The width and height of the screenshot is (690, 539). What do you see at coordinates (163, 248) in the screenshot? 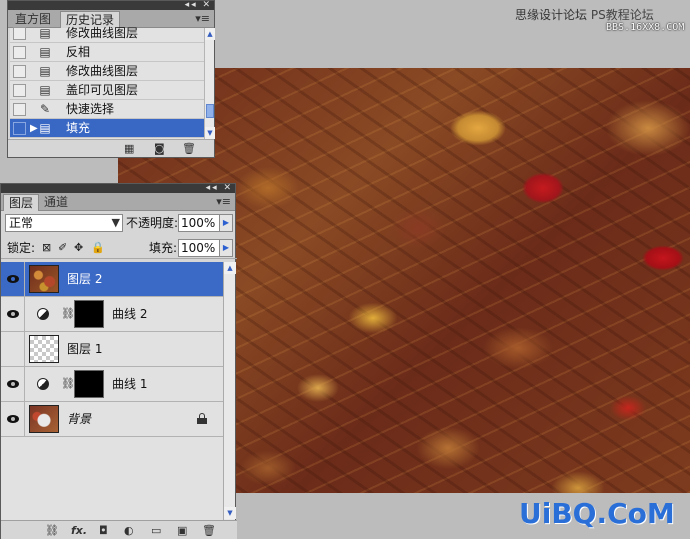
I see `fill-label: 填充:` at bounding box center [163, 248].